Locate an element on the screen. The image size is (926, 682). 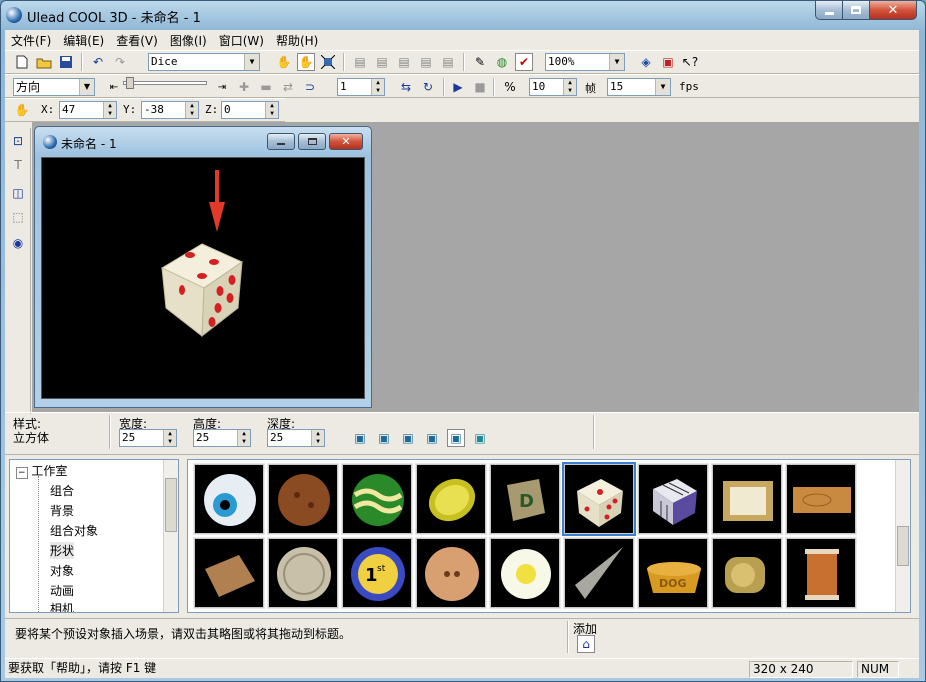
globe-icon: ◍ is located at coordinates (502, 62).